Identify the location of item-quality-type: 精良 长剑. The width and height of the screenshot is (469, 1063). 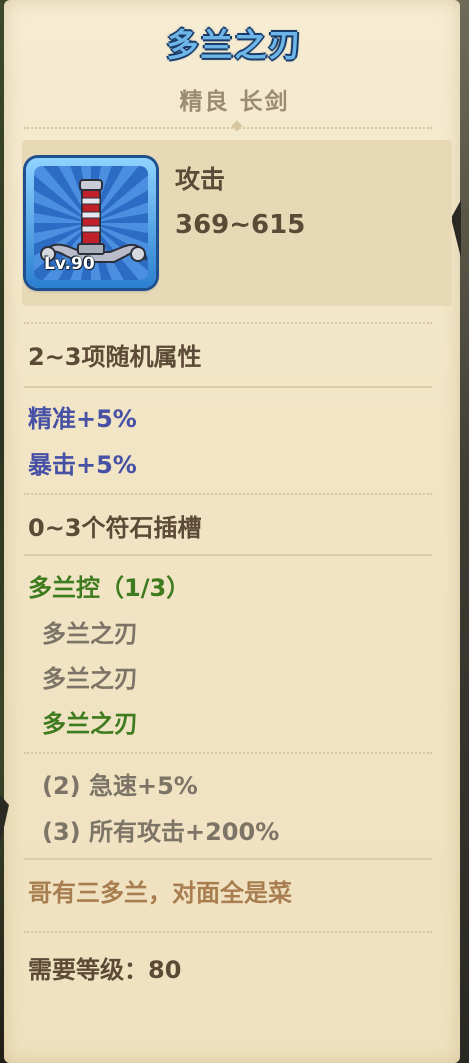
(234, 102).